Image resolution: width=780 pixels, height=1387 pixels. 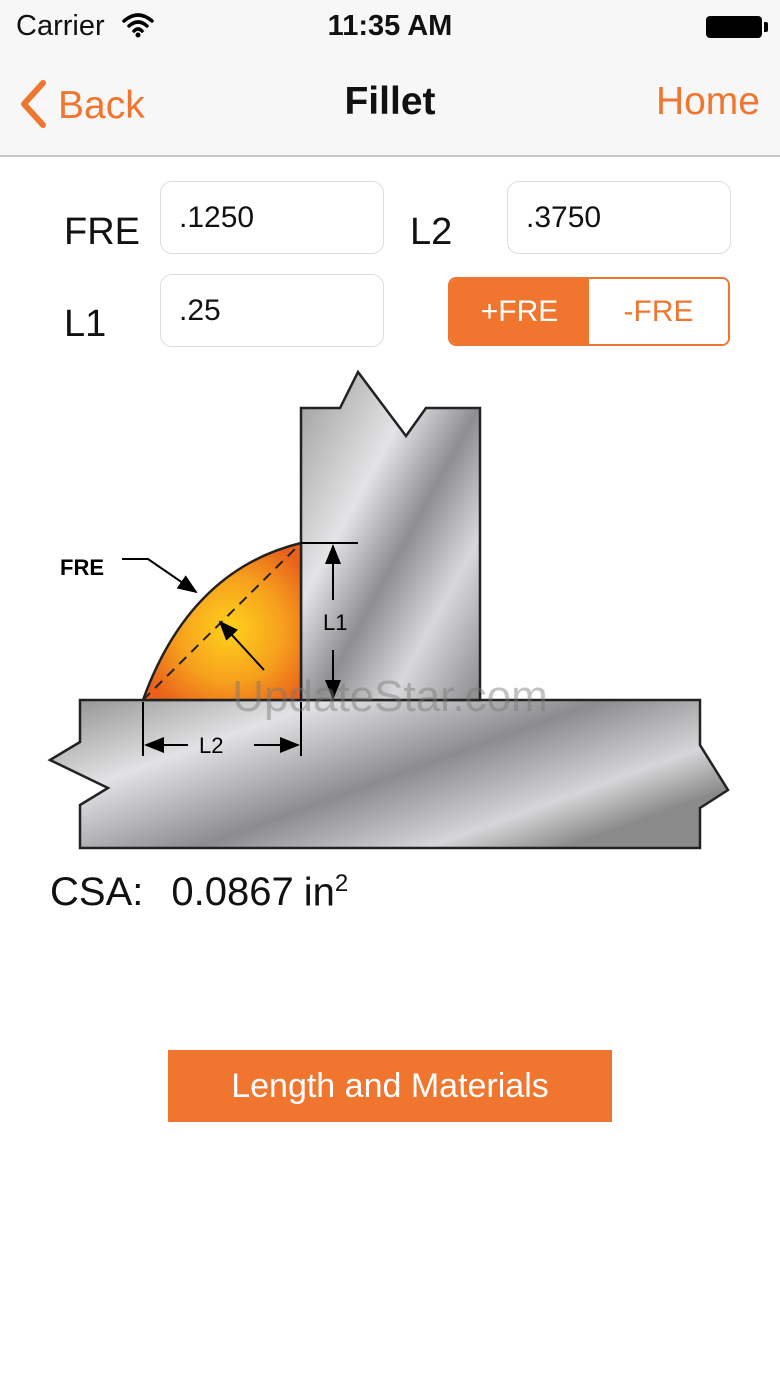 I want to click on base-plate, so click(x=388, y=774).